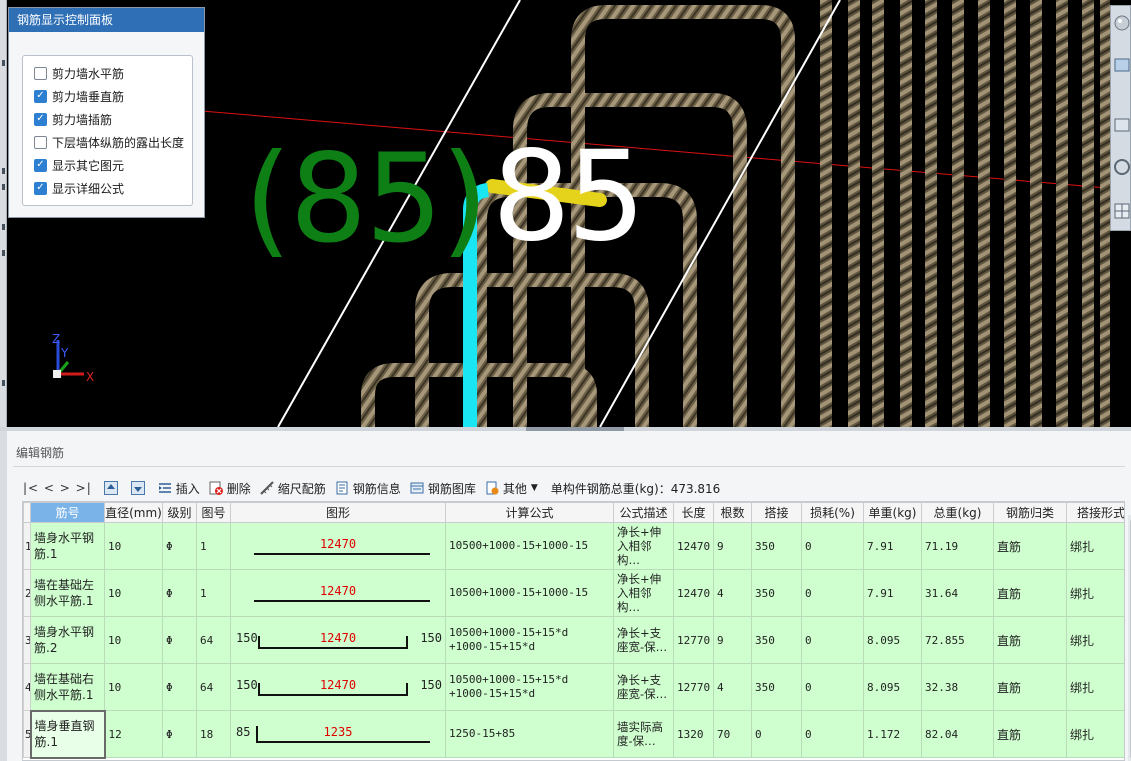 This screenshot has width=1131, height=761. Describe the element at coordinates (529, 734) in the screenshot. I see `cell-formula: 1250-15+85` at that location.